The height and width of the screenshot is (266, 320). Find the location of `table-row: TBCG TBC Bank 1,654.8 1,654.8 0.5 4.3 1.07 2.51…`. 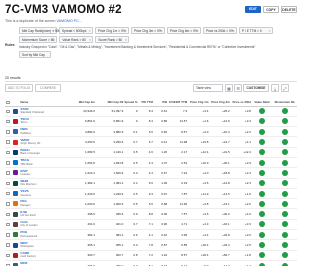

table-row: TBCG TBC Bank 1,654.8 1,654.8 0.5 4.3 1.07 2.51… is located at coordinates (151, 163).